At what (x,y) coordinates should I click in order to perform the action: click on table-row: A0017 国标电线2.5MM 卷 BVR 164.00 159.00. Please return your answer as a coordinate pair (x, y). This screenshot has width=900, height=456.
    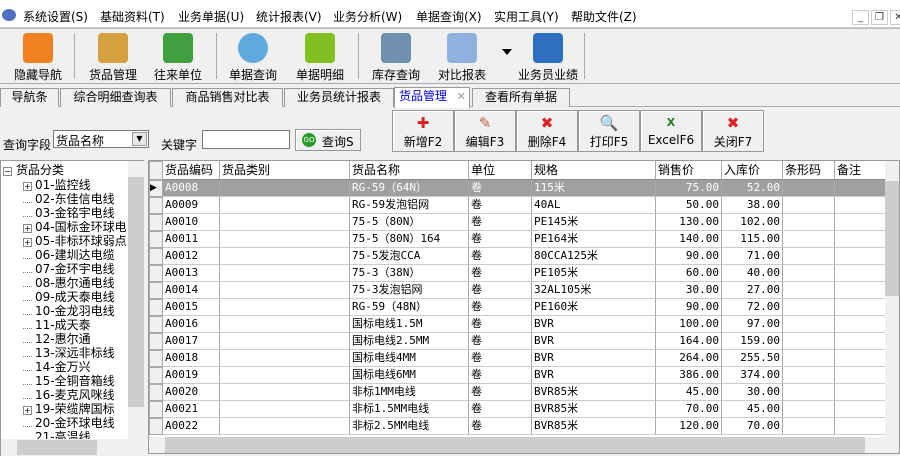
    Looking at the image, I should click on (517, 341).